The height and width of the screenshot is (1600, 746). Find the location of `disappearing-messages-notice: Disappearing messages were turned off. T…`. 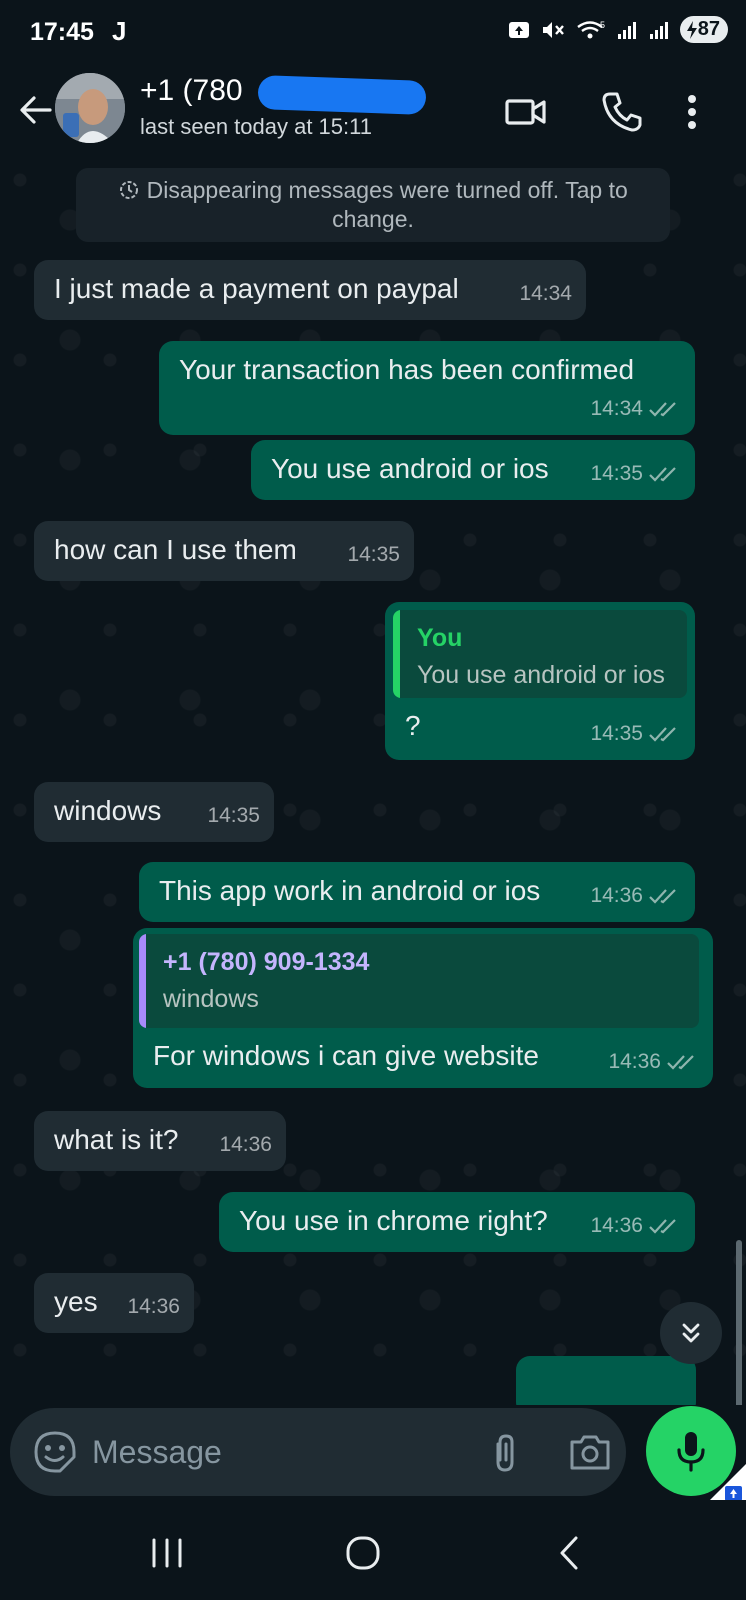

disappearing-messages-notice: Disappearing messages were turned off. T… is located at coordinates (373, 205).